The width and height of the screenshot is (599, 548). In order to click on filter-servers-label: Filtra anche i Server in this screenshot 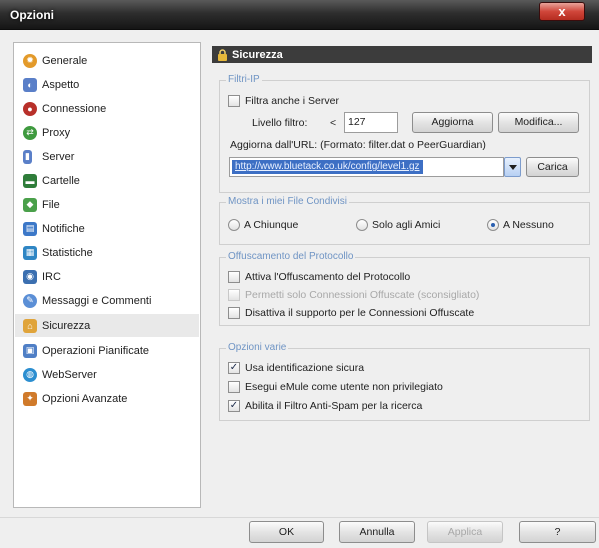, I will do `click(292, 101)`.